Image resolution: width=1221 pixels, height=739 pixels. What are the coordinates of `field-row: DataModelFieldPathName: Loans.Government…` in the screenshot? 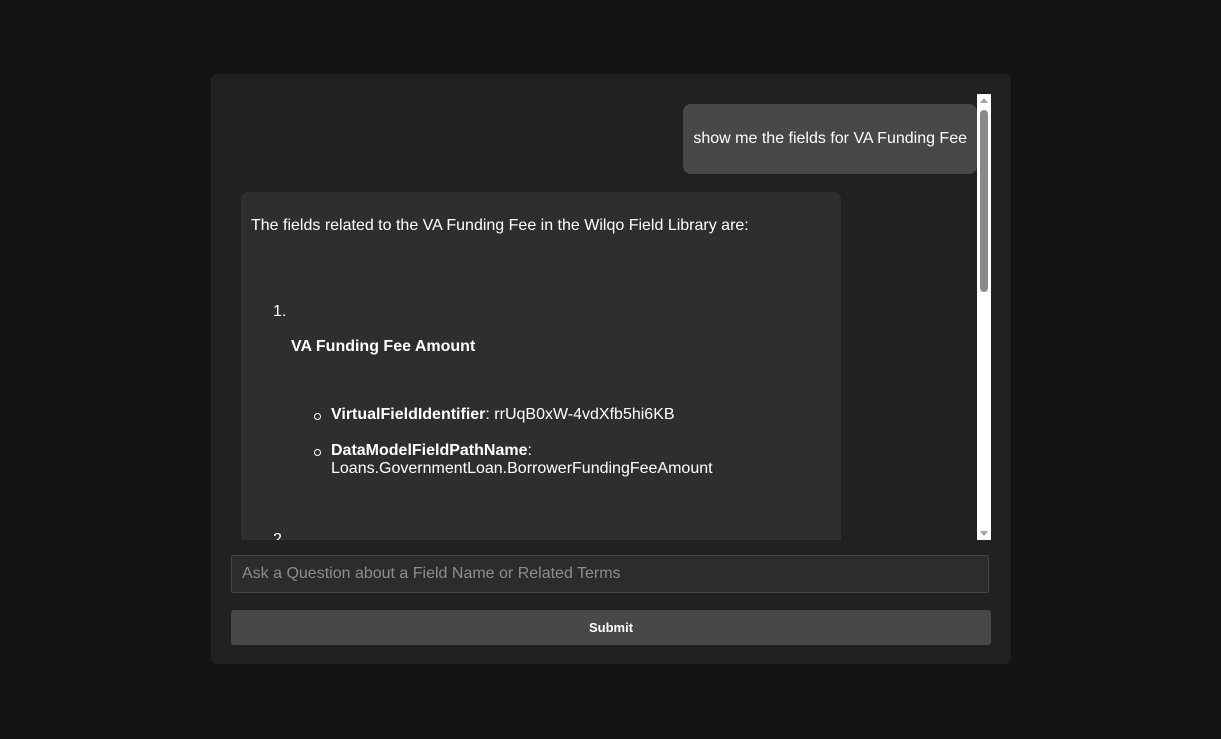 It's located at (522, 460).